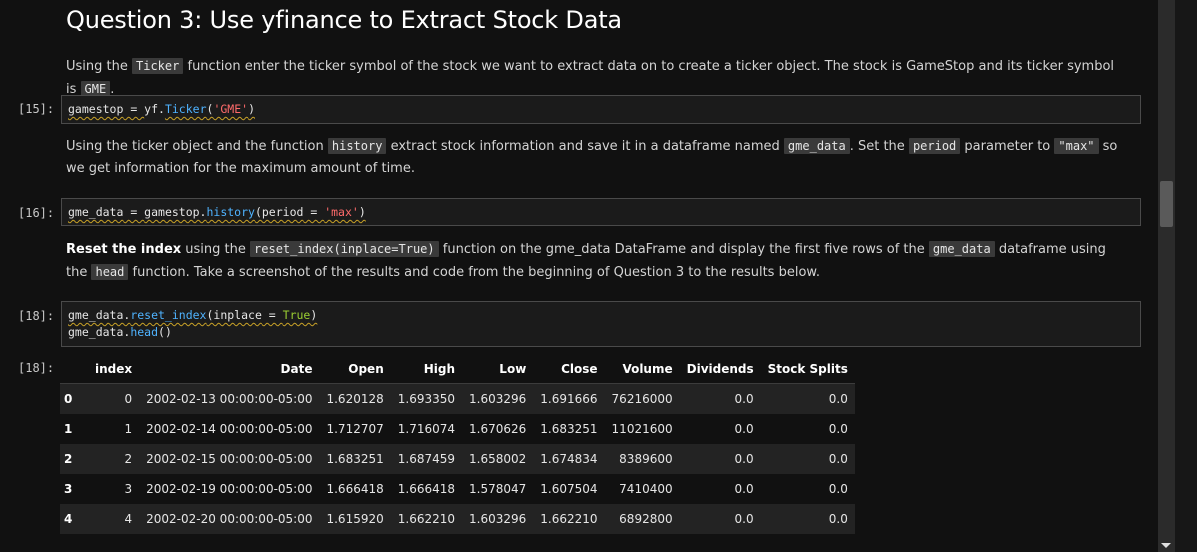 This screenshot has width=1197, height=552. I want to click on inline-code-head: head, so click(110, 272).